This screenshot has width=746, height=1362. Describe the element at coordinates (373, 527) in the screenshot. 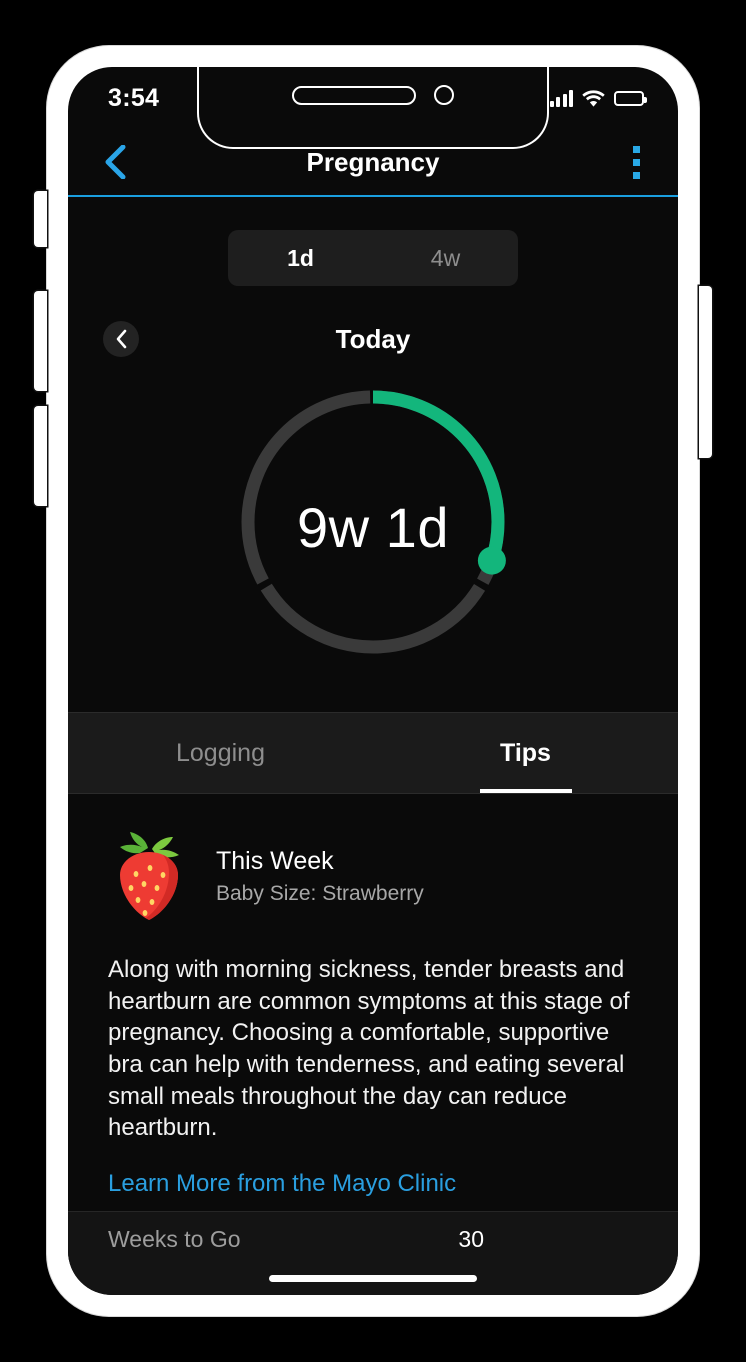

I see `ring-value-label: 9w 1d` at that location.